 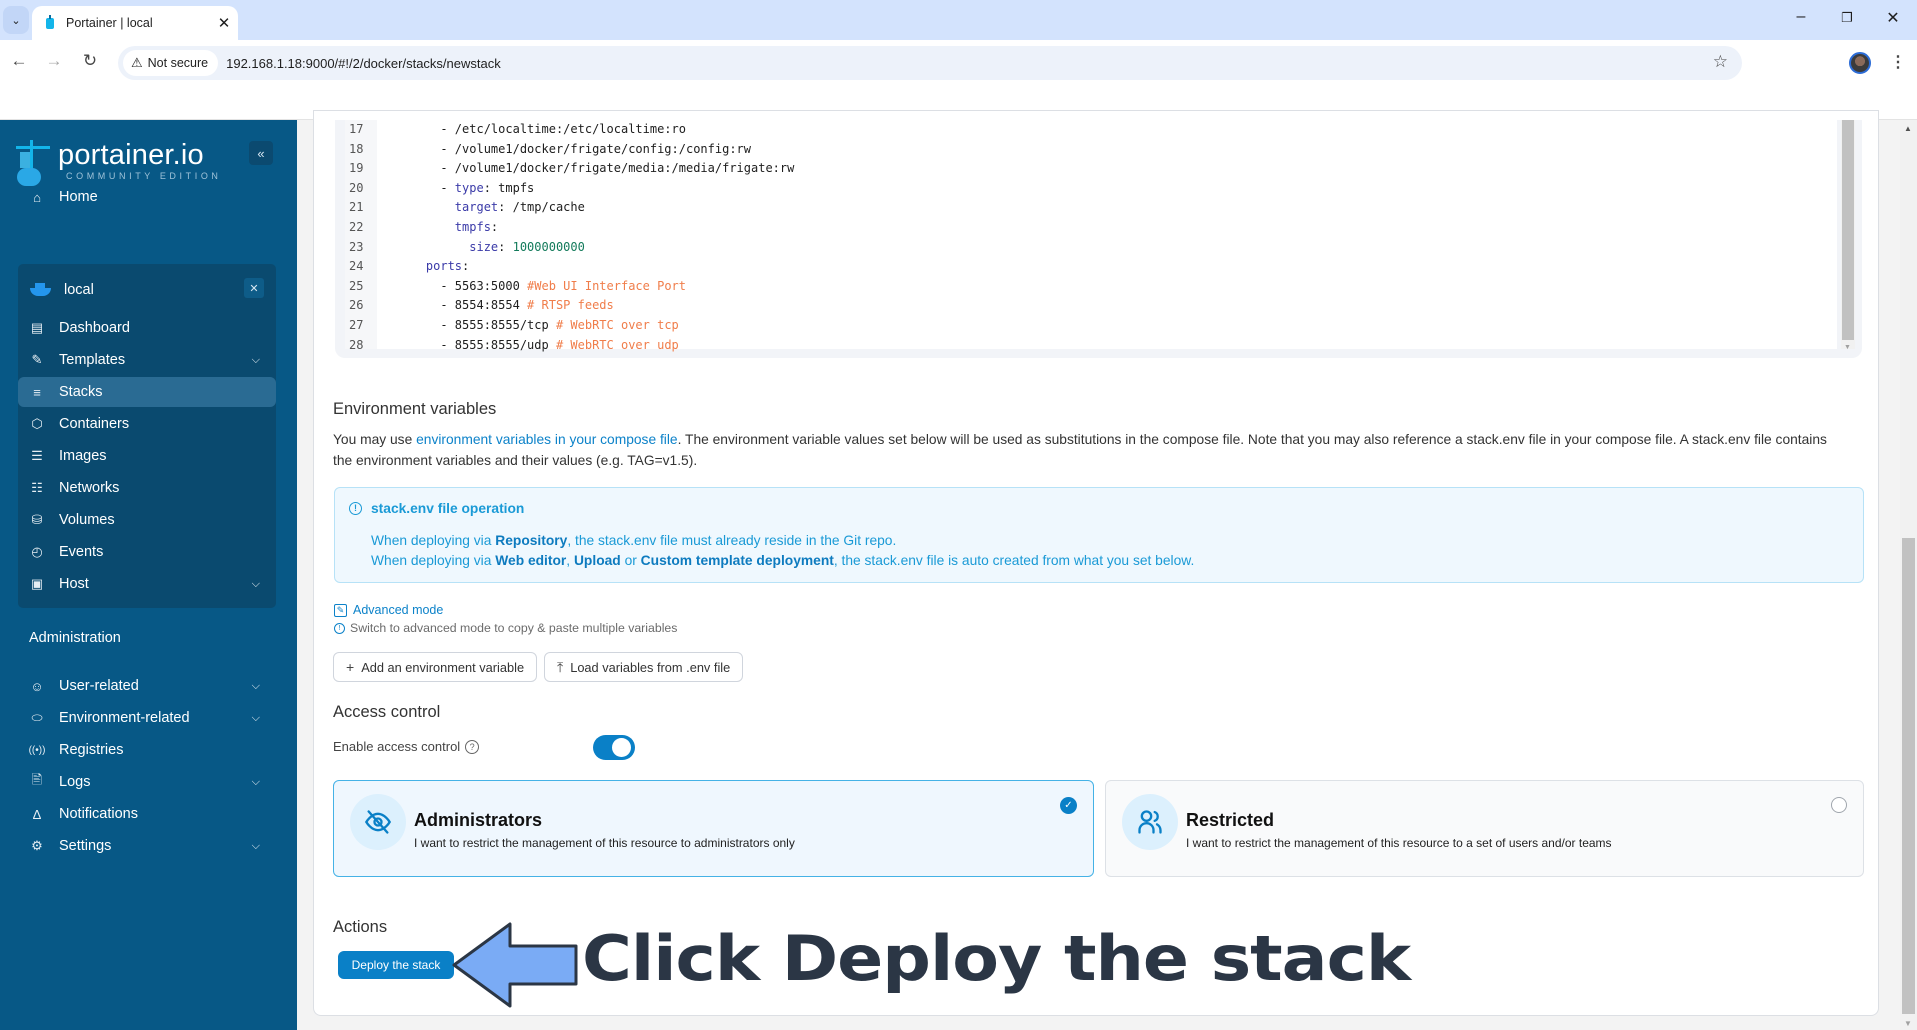 What do you see at coordinates (119, 164) in the screenshot?
I see `portainer-logo: portainer.io COMMUNITY EDITION` at bounding box center [119, 164].